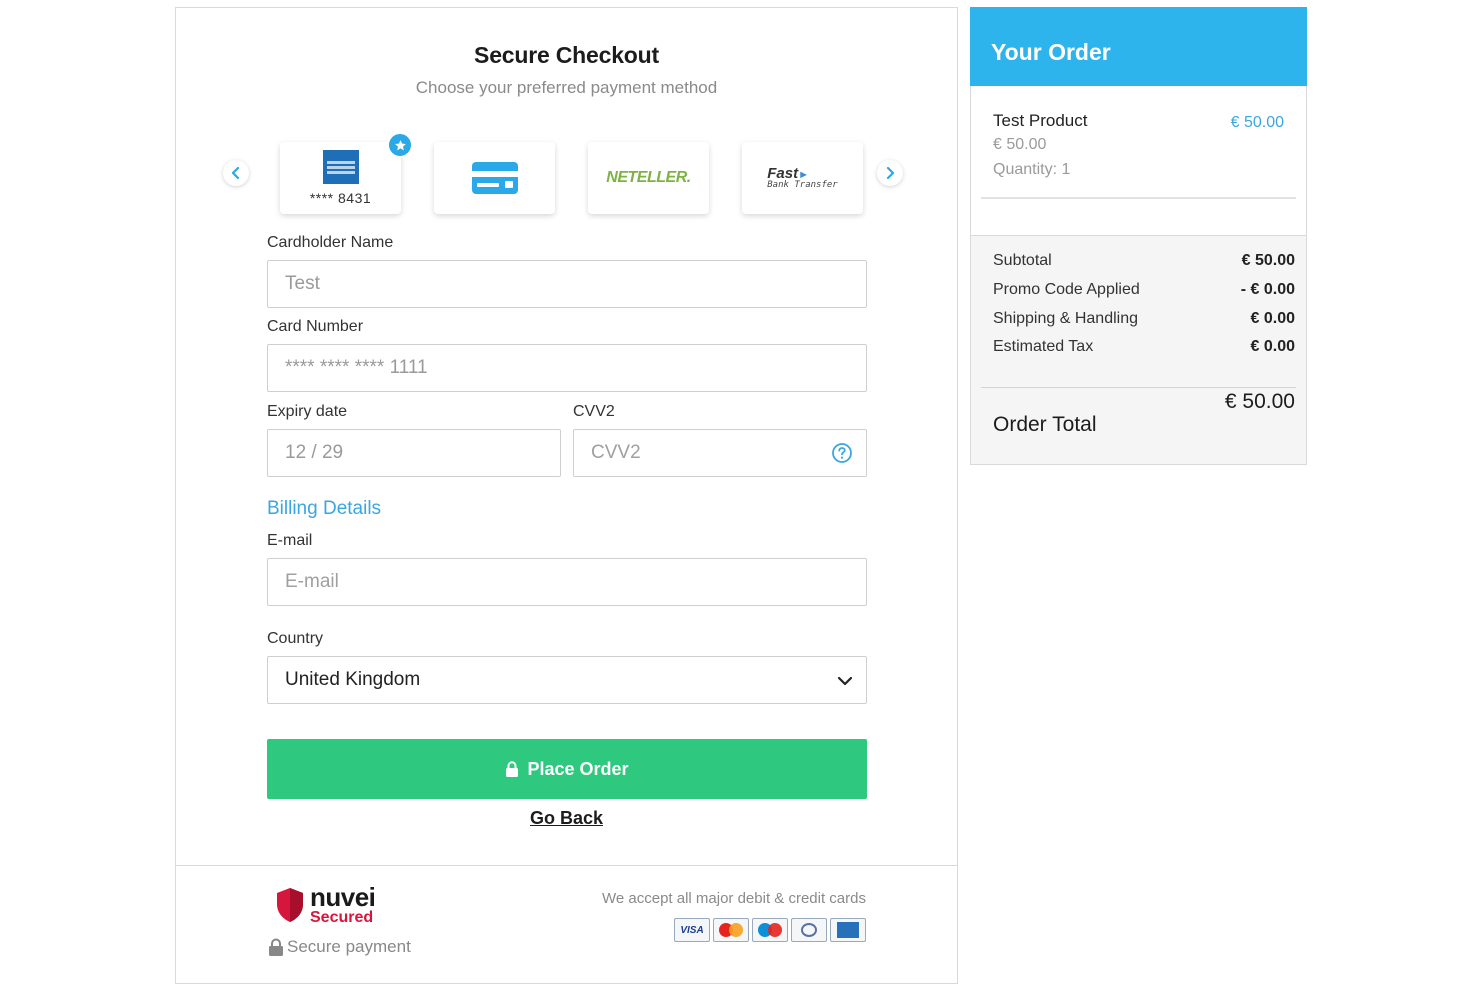 The width and height of the screenshot is (1480, 987). What do you see at coordinates (340, 198) in the screenshot?
I see `amex-masked-number: **** 8431` at bounding box center [340, 198].